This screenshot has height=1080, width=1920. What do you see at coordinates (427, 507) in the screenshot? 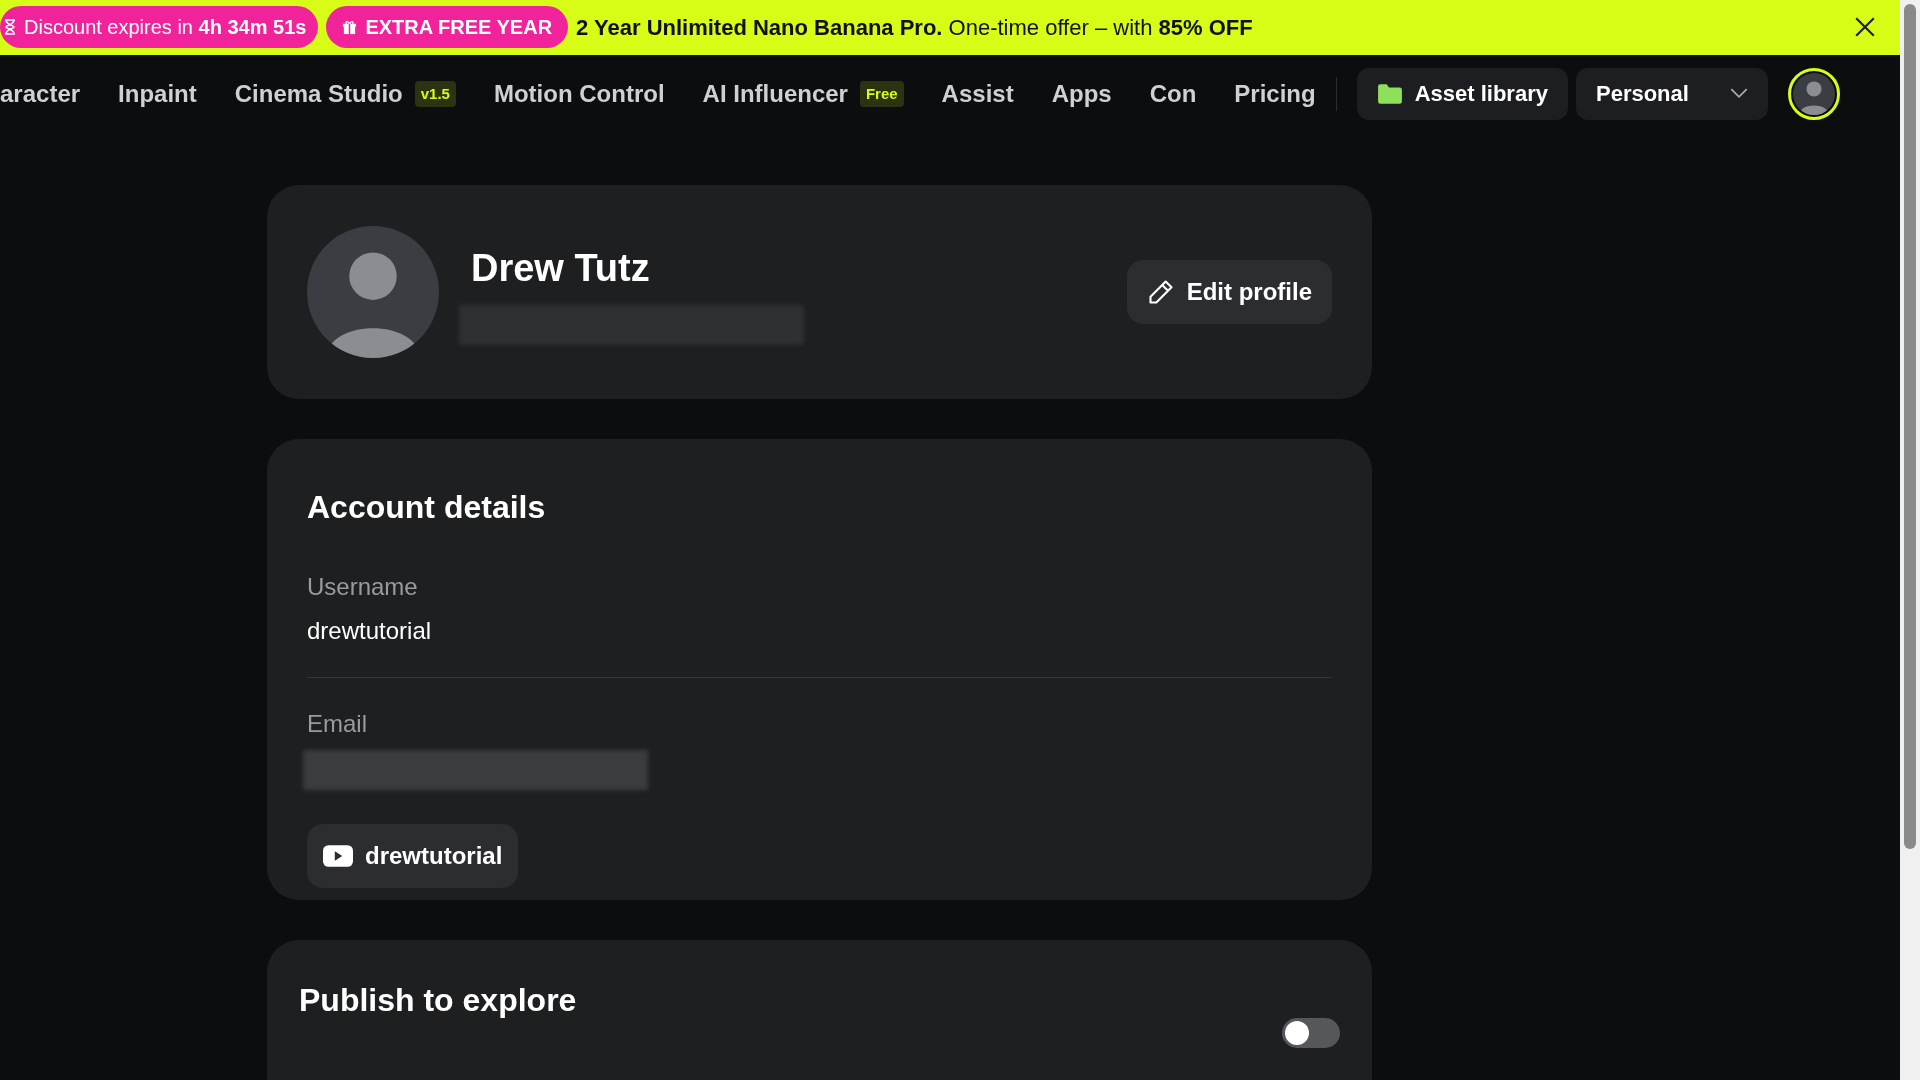
I see `section-title: Account details` at bounding box center [427, 507].